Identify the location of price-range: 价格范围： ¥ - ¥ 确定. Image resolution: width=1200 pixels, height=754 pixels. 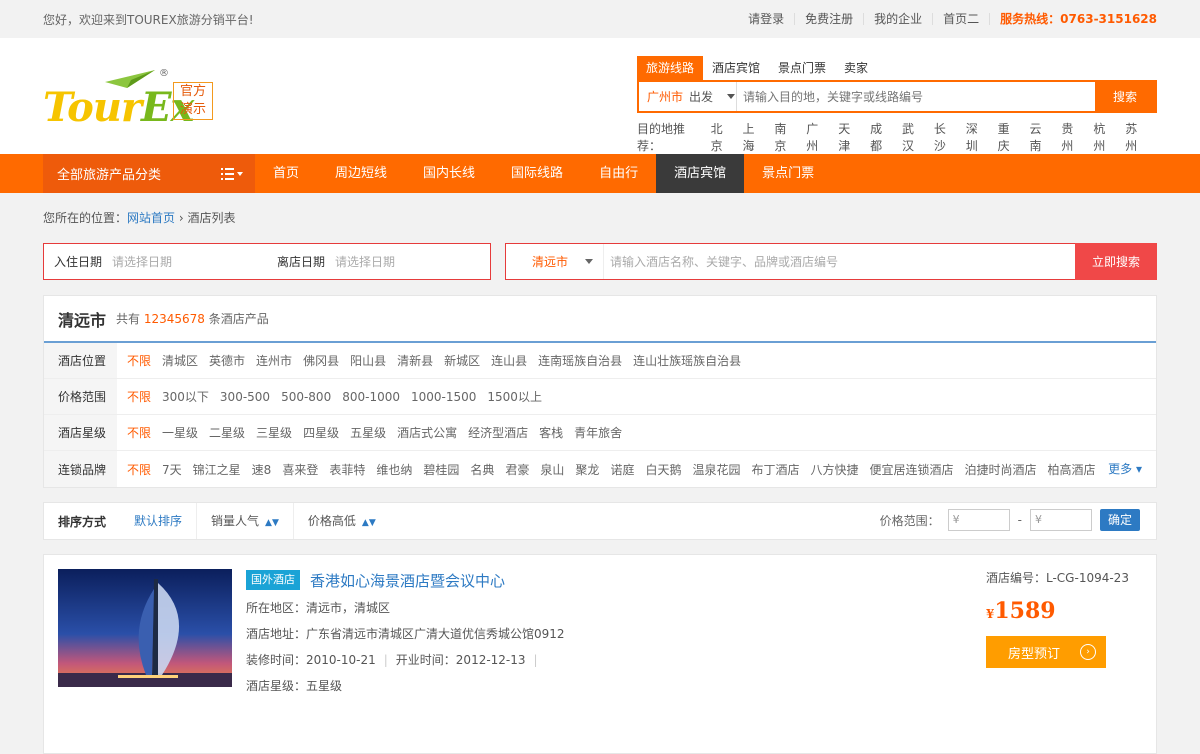
(1010, 520).